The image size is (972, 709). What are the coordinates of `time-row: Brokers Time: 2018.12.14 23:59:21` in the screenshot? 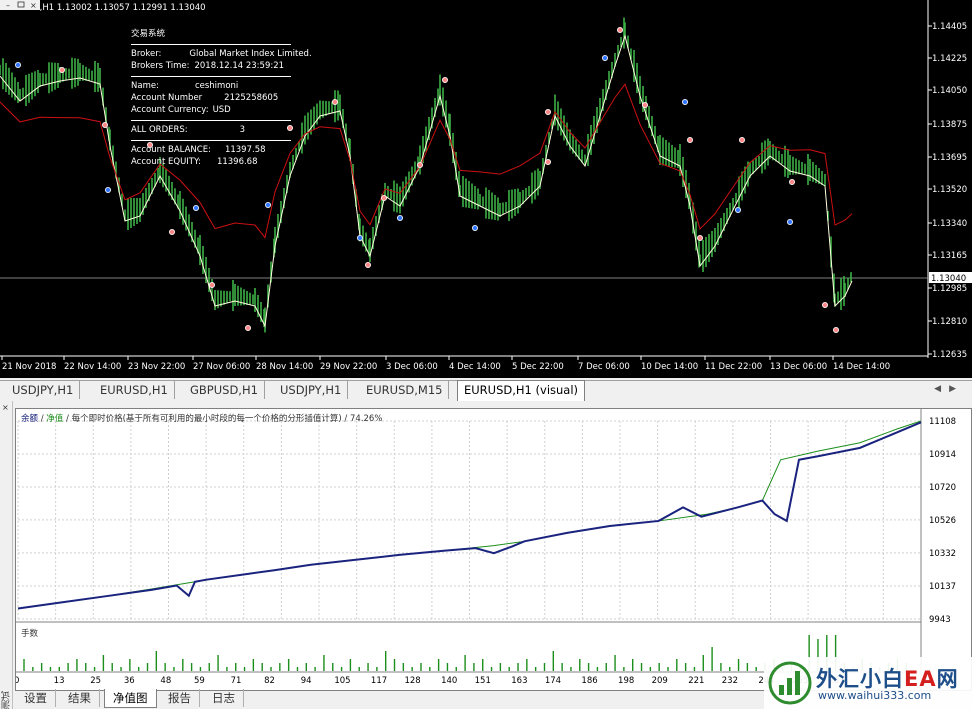 It's located at (213, 66).